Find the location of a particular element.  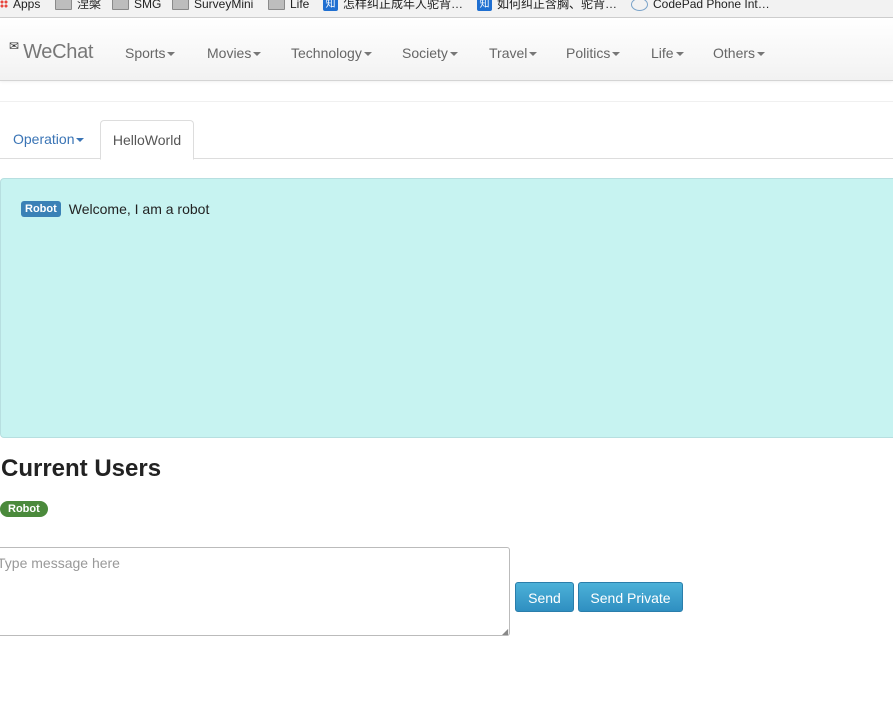

bookmark-folder: SMG is located at coordinates (136, 6).